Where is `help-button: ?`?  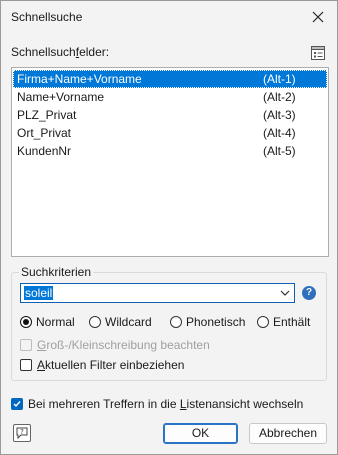 help-button: ? is located at coordinates (22, 433).